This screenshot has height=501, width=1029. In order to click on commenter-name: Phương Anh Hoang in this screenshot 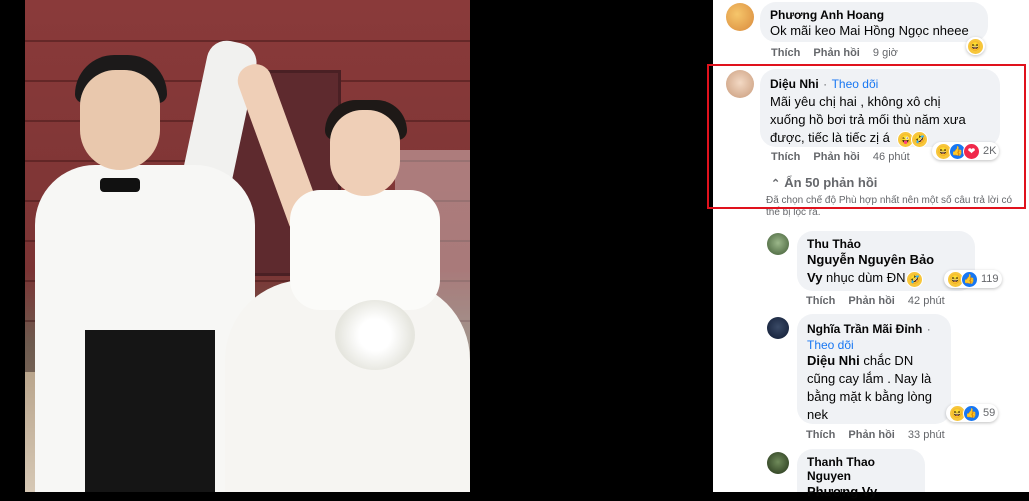, I will do `click(874, 15)`.